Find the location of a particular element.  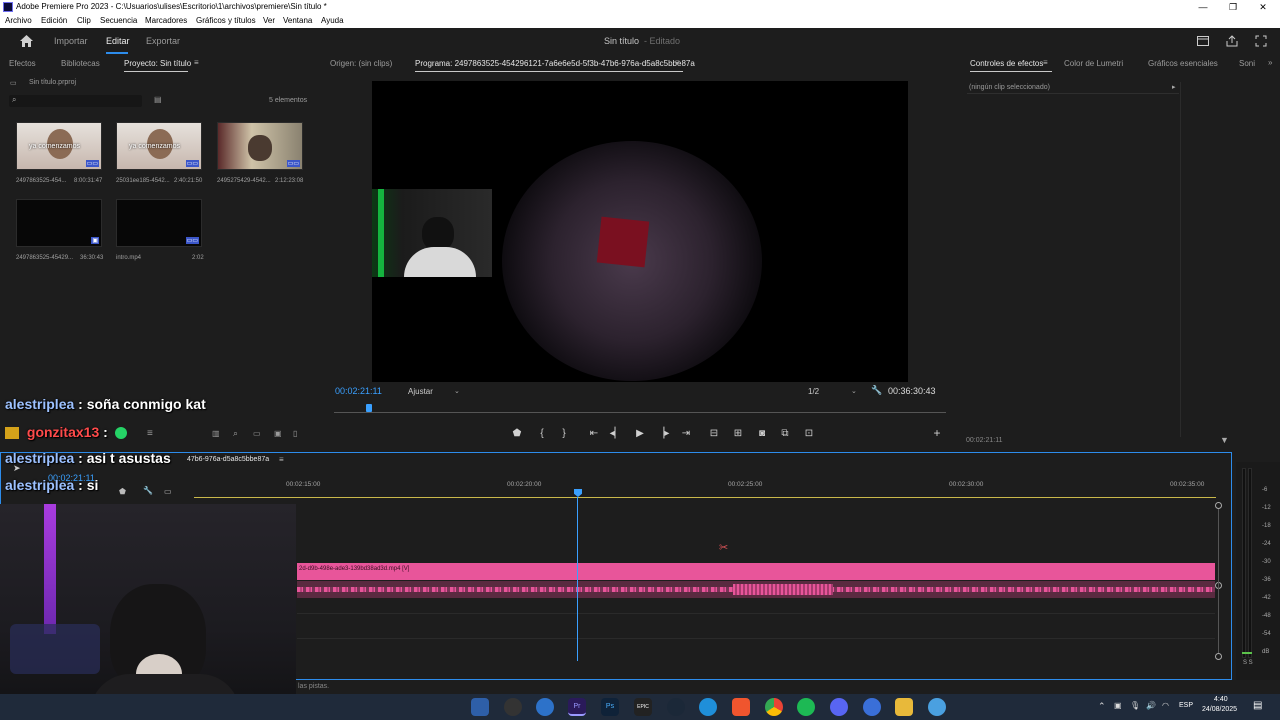

tab-graphics: Gráficos esenciales is located at coordinates (1183, 63).